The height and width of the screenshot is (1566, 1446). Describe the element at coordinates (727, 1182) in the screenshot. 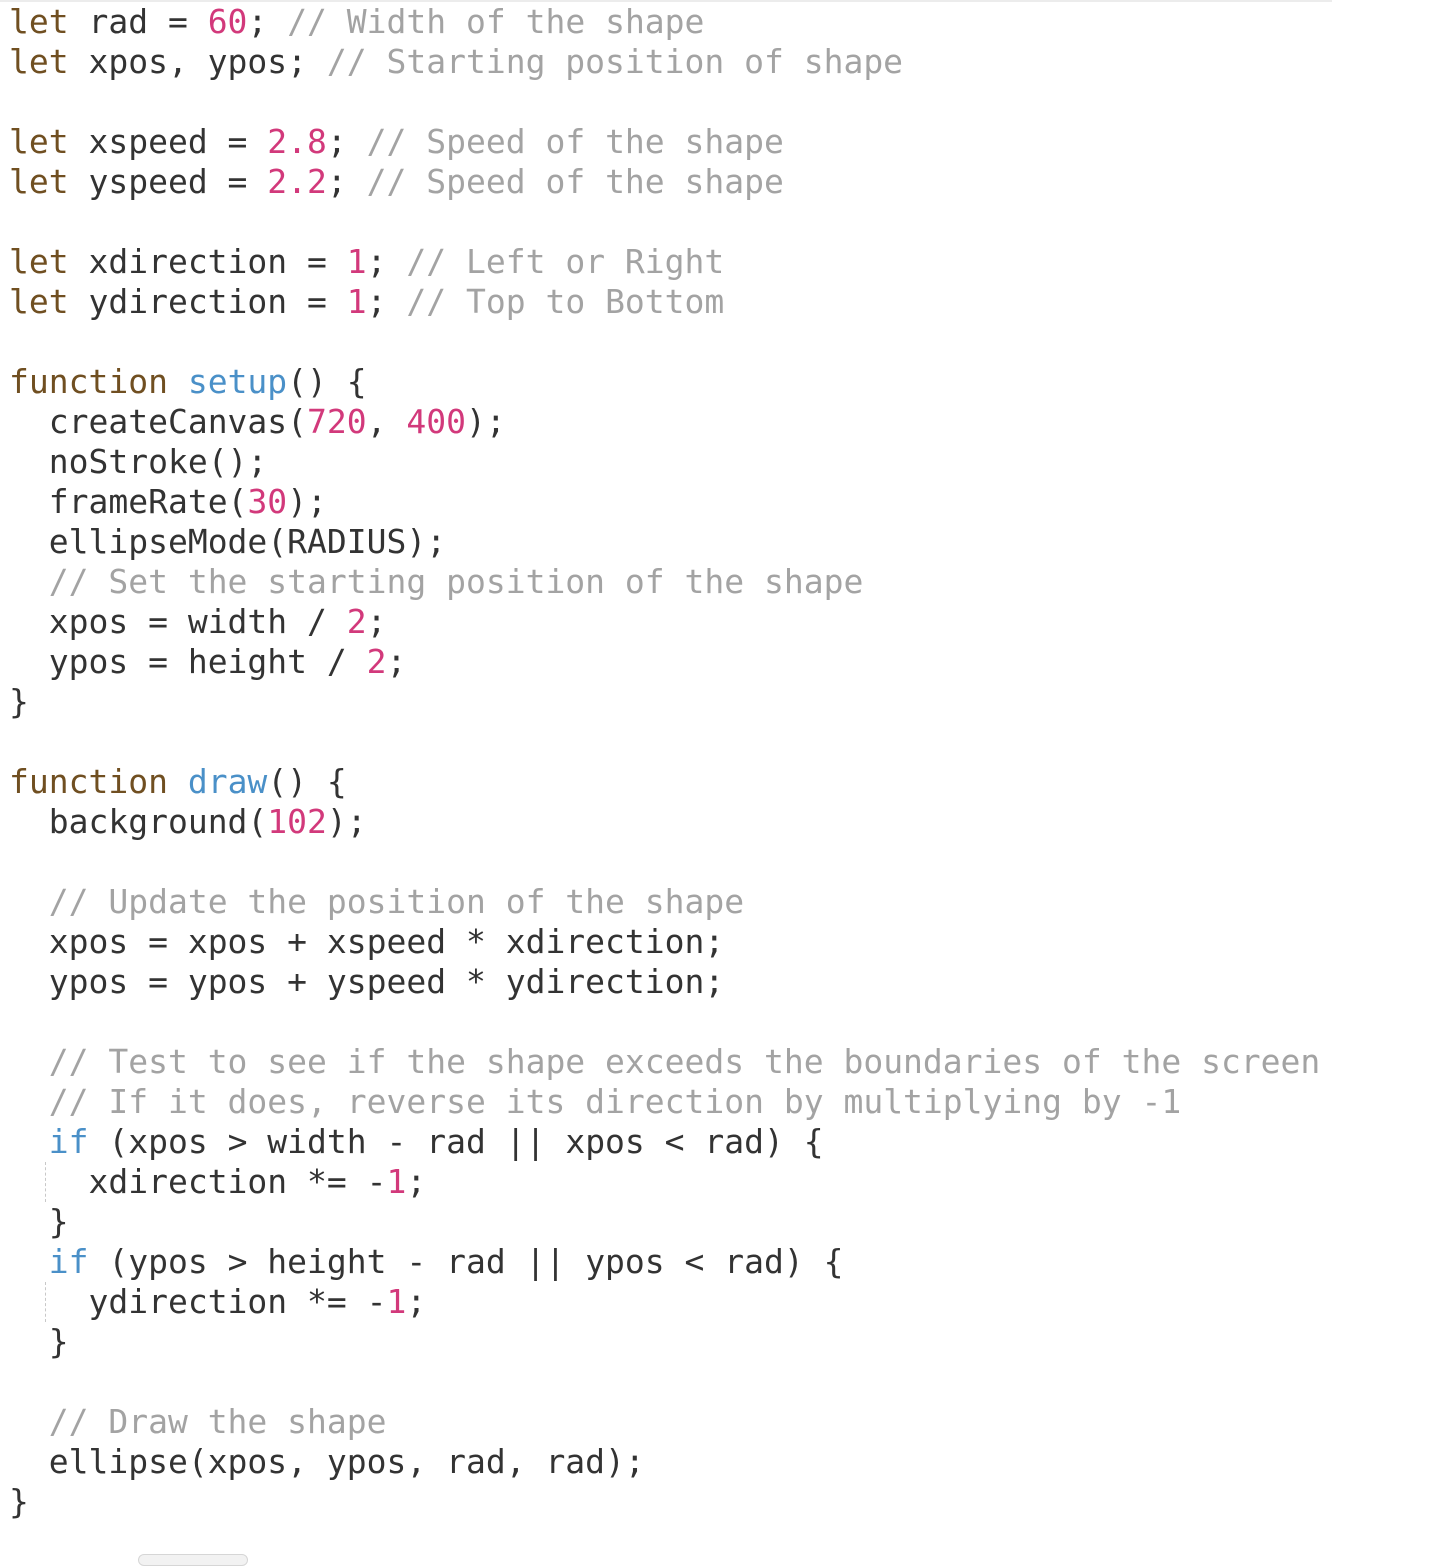

I see `code-line: xdirection *= -1;` at that location.